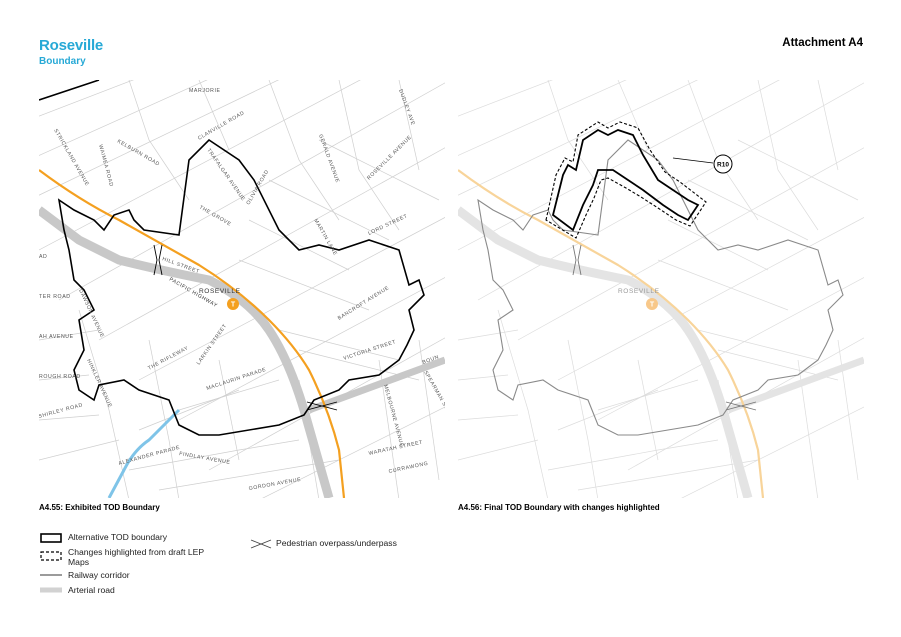 The image size is (901, 637). Describe the element at coordinates (388, 225) in the screenshot. I see `street-label: LORD STREET` at that location.